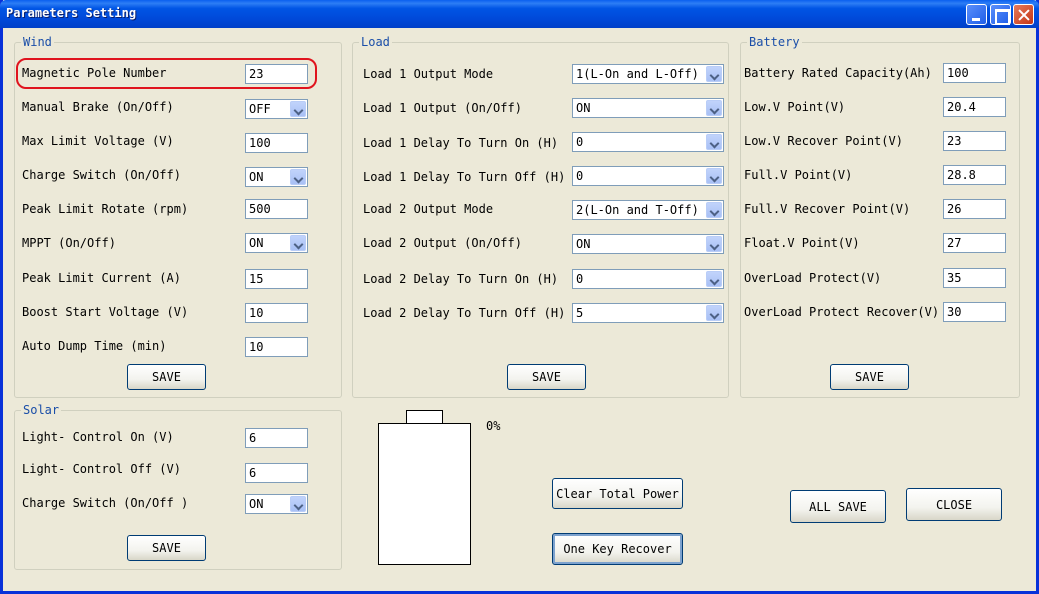 Image resolution: width=1039 pixels, height=594 pixels. Describe the element at coordinates (276, 243) in the screenshot. I see `mppt-select: ON` at that location.